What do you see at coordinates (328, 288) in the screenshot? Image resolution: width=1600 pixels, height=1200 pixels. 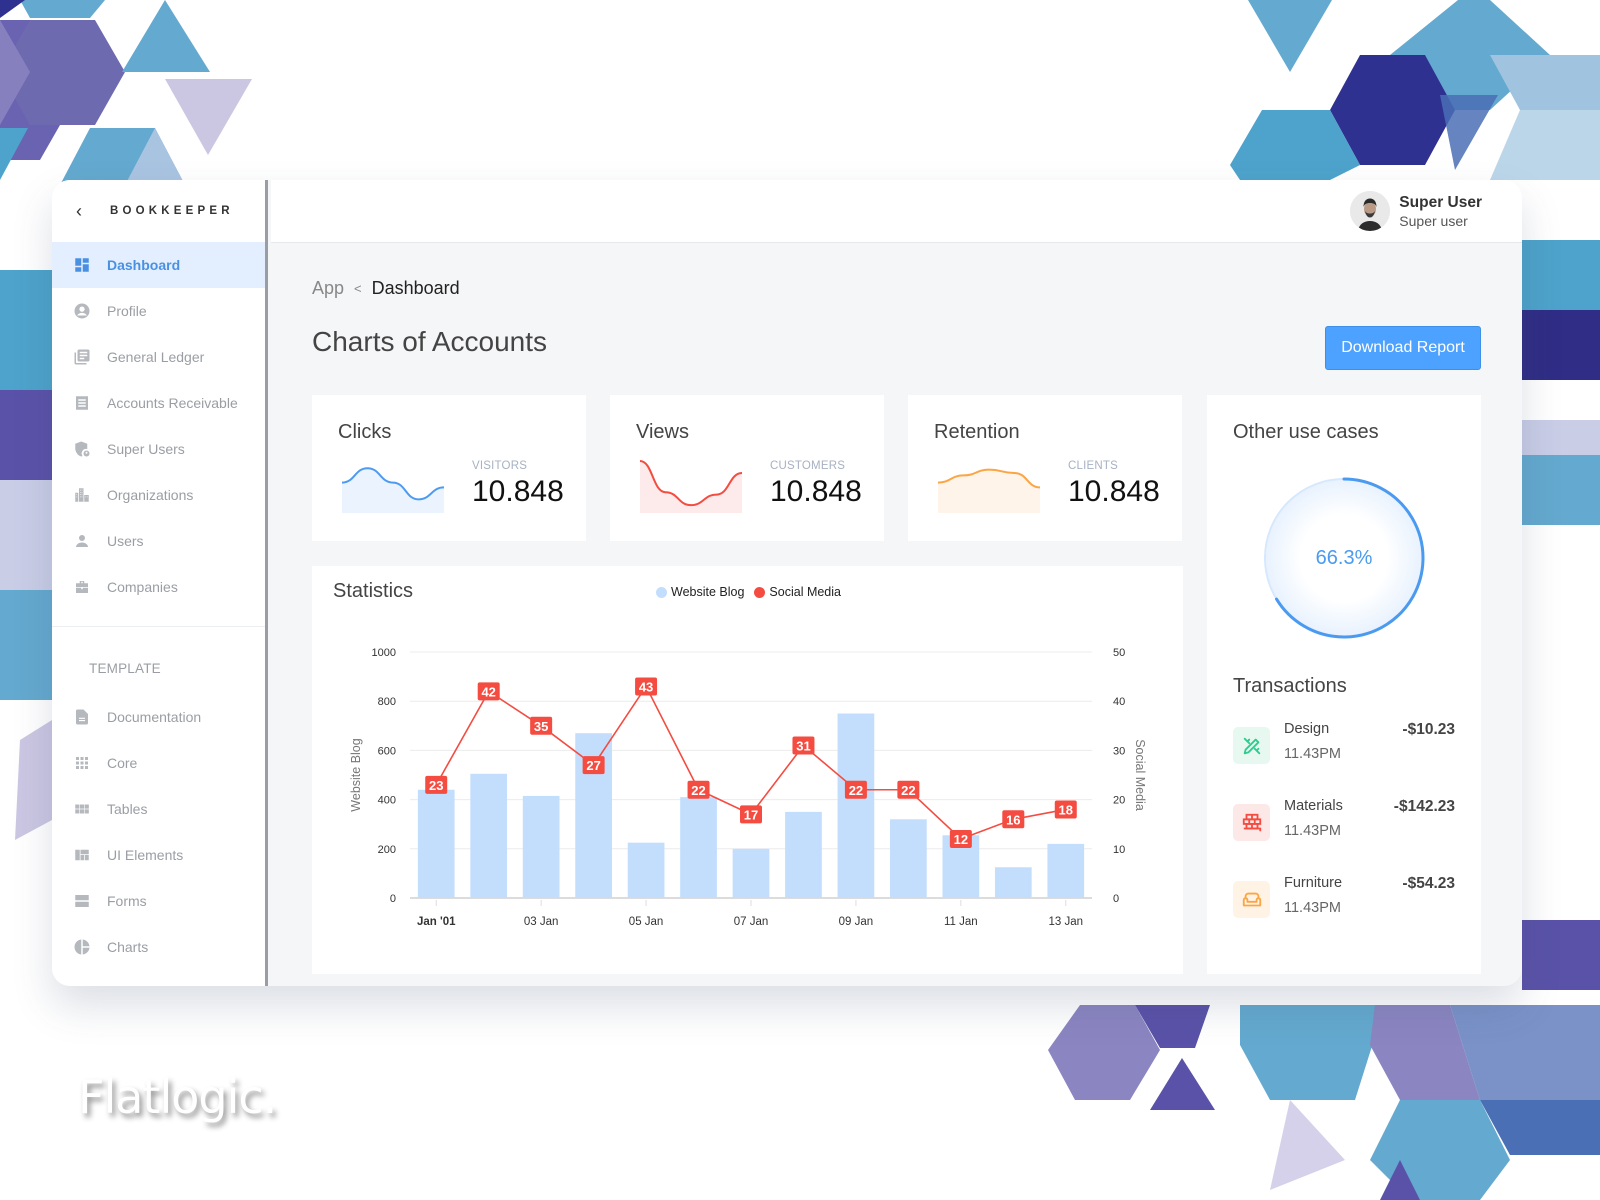 I see `breadcrumb-root: App` at bounding box center [328, 288].